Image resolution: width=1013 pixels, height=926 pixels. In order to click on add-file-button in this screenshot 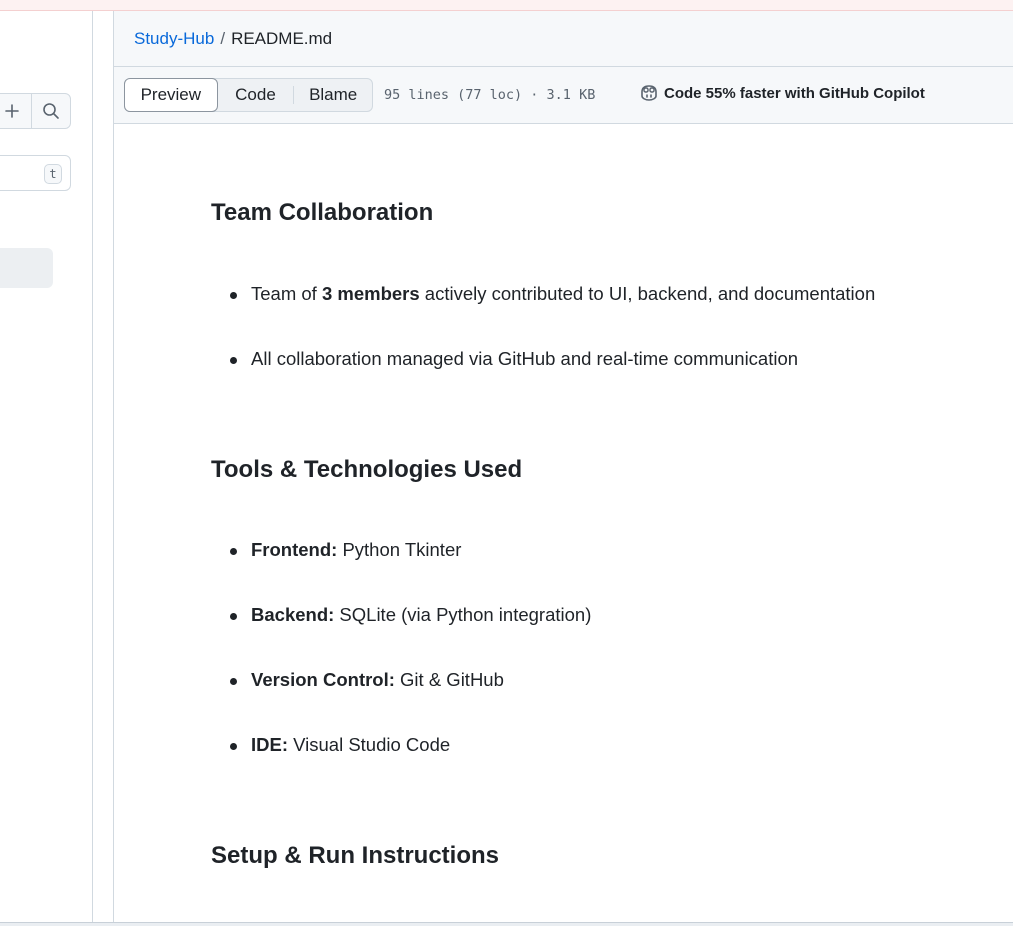, I will do `click(15, 111)`.